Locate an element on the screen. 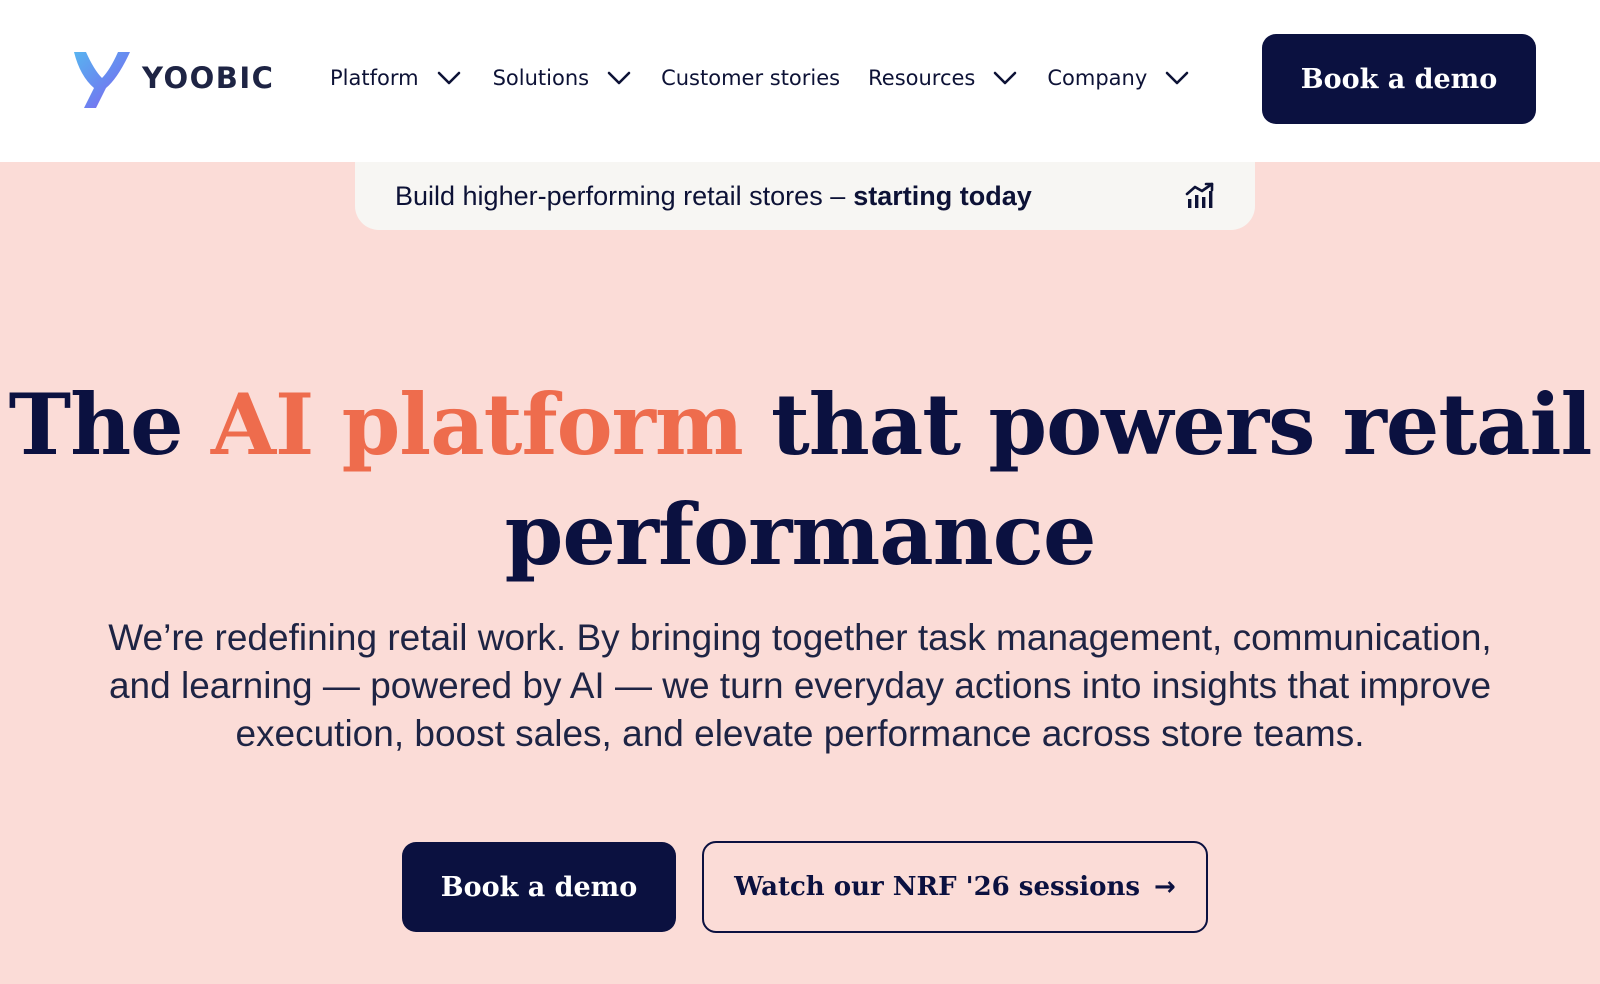 The height and width of the screenshot is (984, 1600). nav-item-platform: Platform is located at coordinates (395, 78).